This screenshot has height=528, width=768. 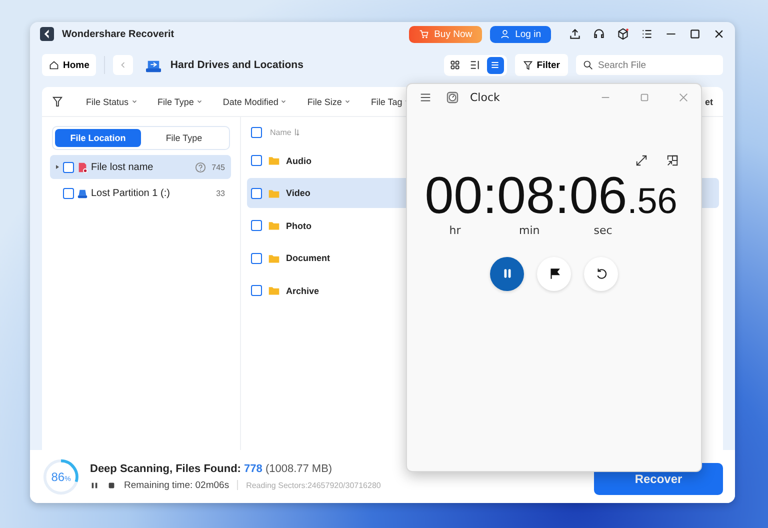 What do you see at coordinates (551, 196) in the screenshot?
I see `stopwatch-time: 00:08:06.56` at bounding box center [551, 196].